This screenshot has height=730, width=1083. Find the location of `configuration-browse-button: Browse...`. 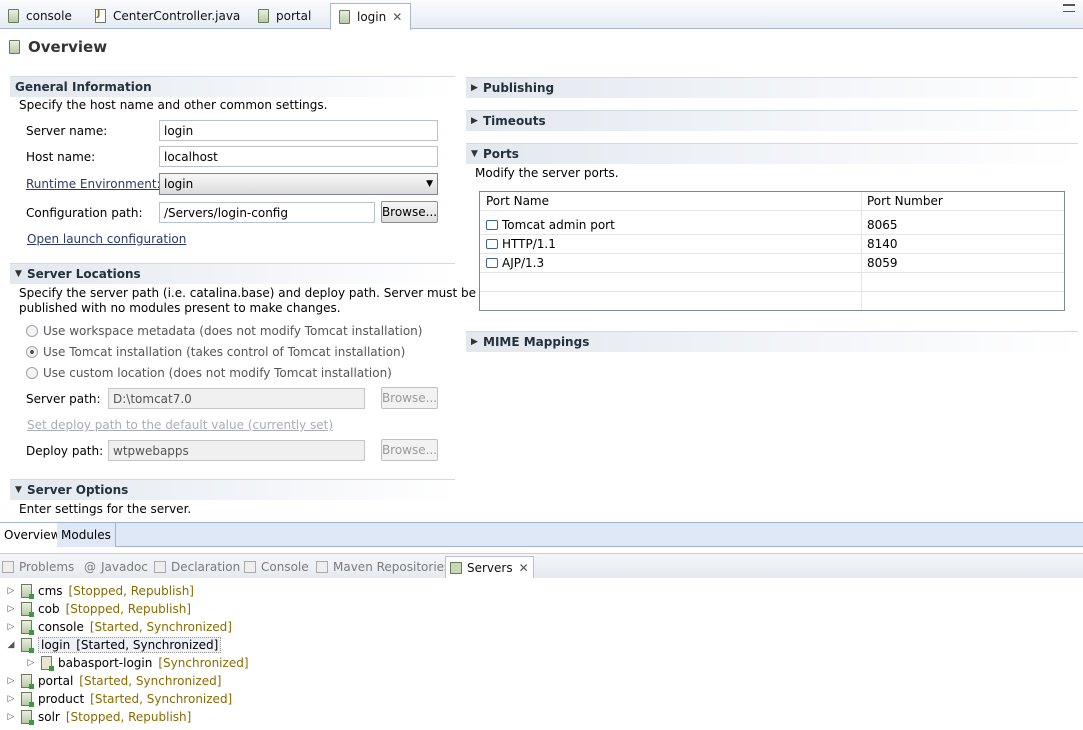

configuration-browse-button: Browse... is located at coordinates (409, 212).